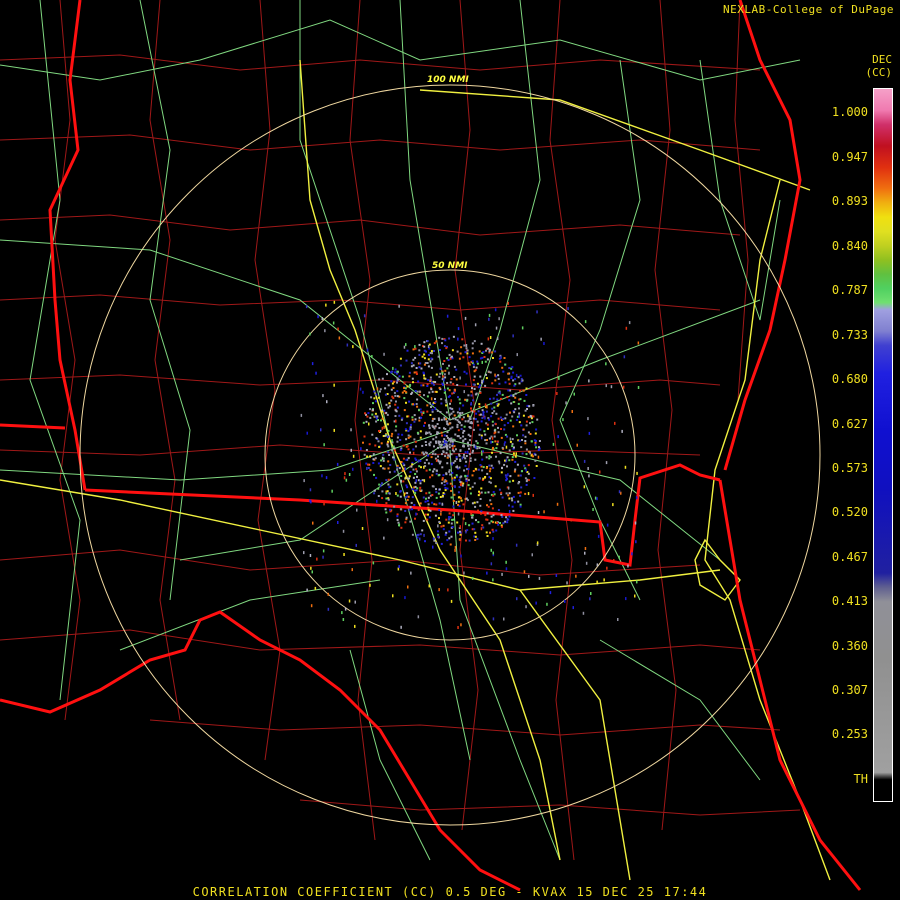  Describe the element at coordinates (849, 379) in the screenshot. I see `legend-label: 0.680` at that location.